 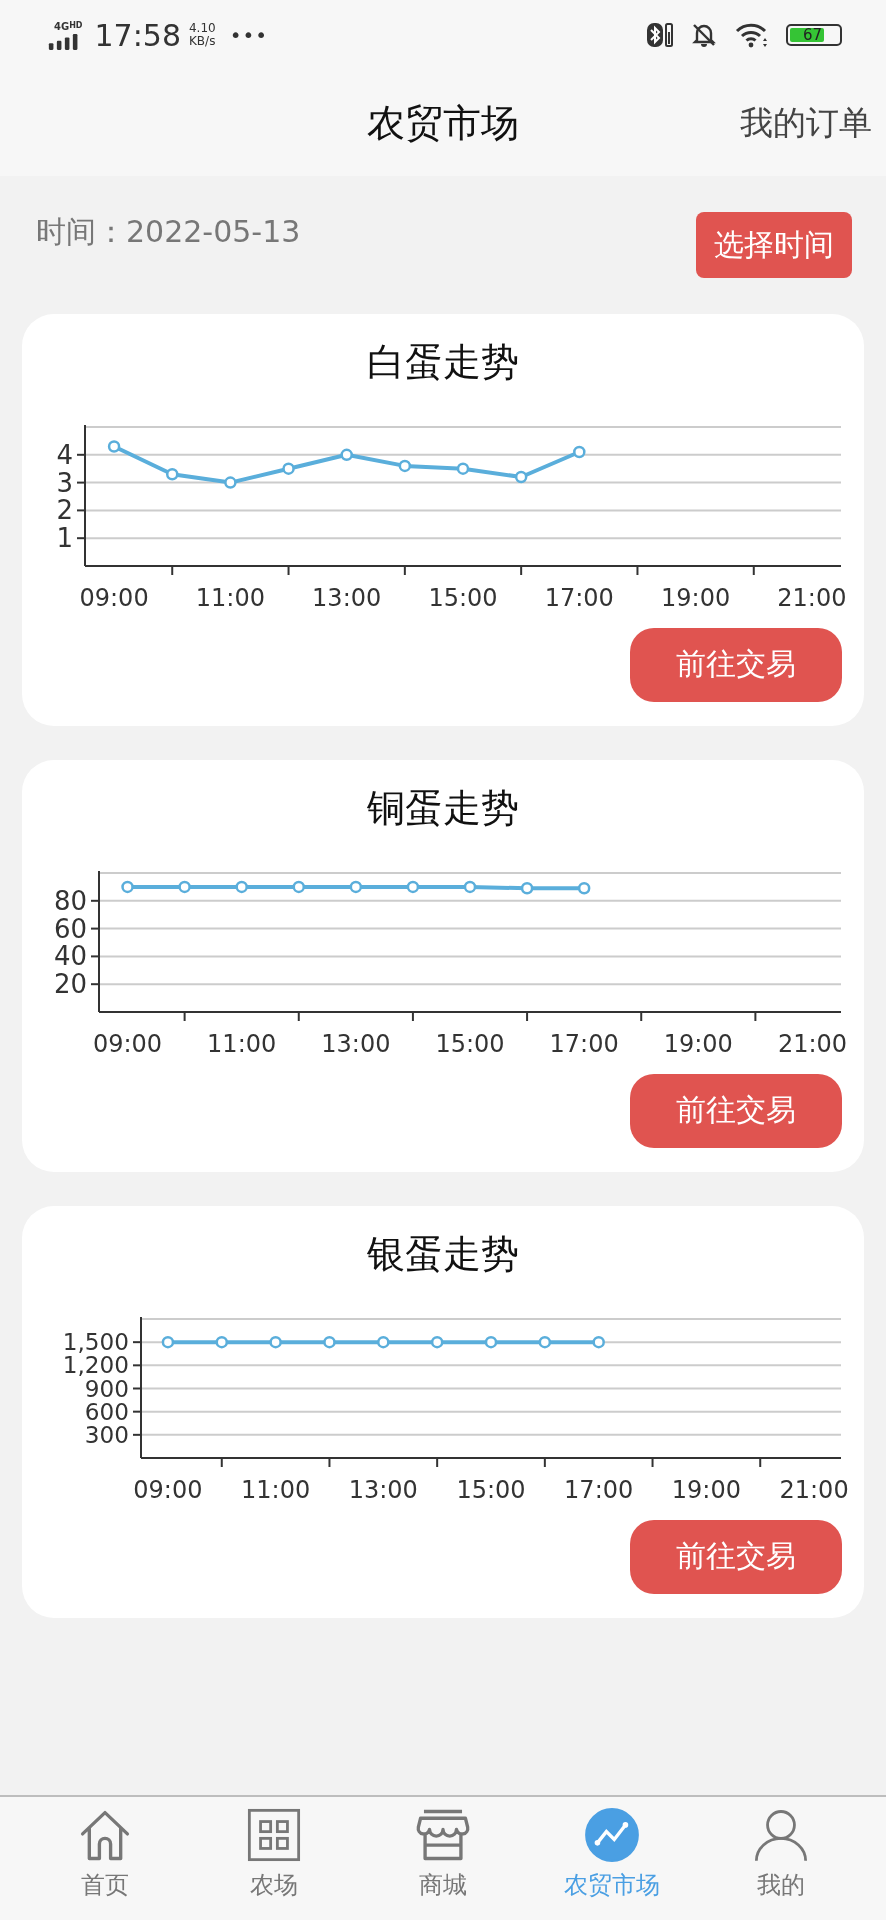 I want to click on nav-tab: 首页, so click(x=104, y=1863).